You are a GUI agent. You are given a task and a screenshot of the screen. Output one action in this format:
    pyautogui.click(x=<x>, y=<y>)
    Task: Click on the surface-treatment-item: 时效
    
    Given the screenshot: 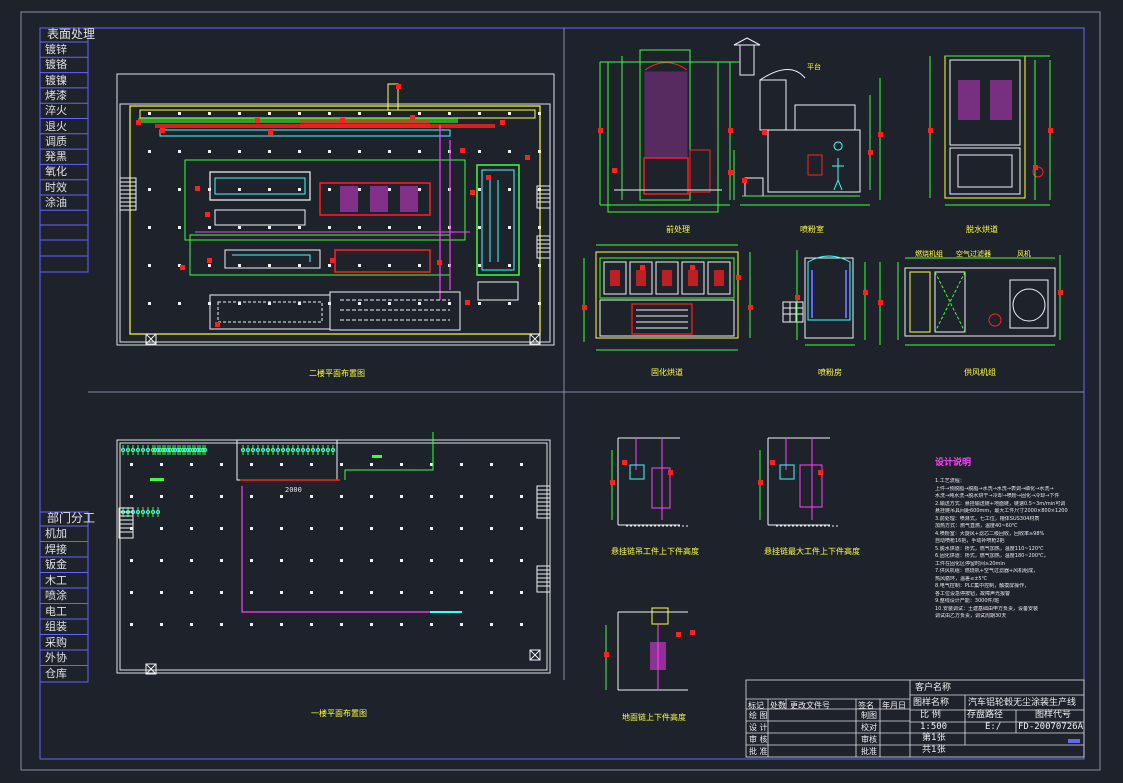 What is the action you would take?
    pyautogui.click(x=56, y=187)
    